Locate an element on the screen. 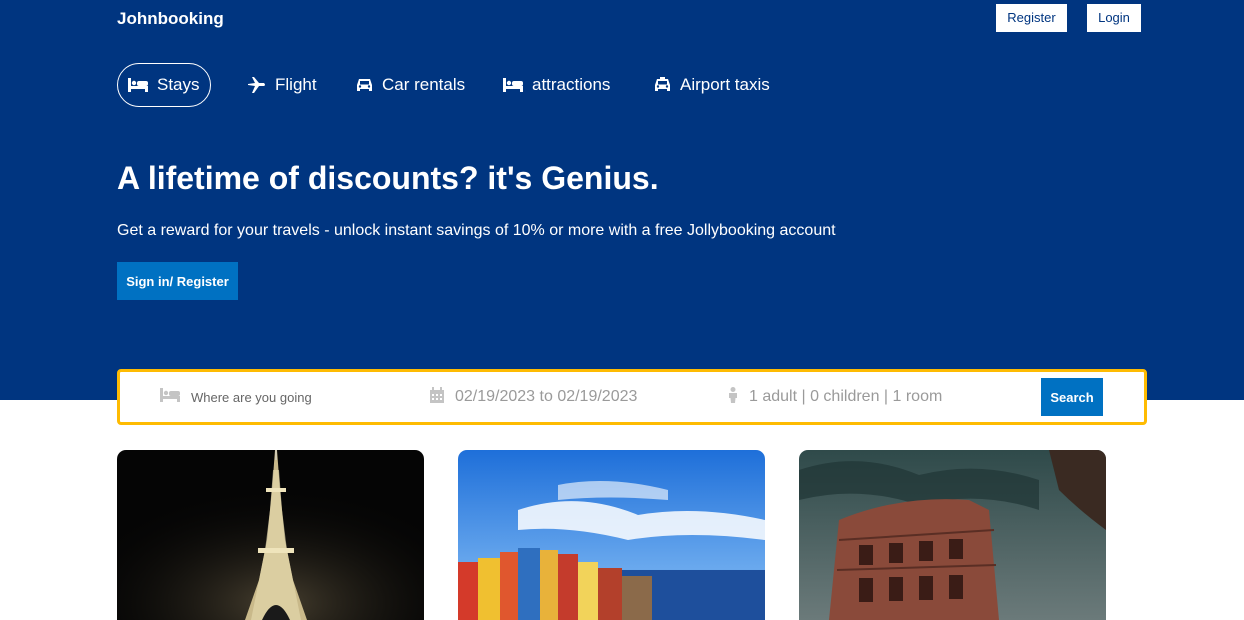  nav-item-flight: Flight is located at coordinates (282, 85).